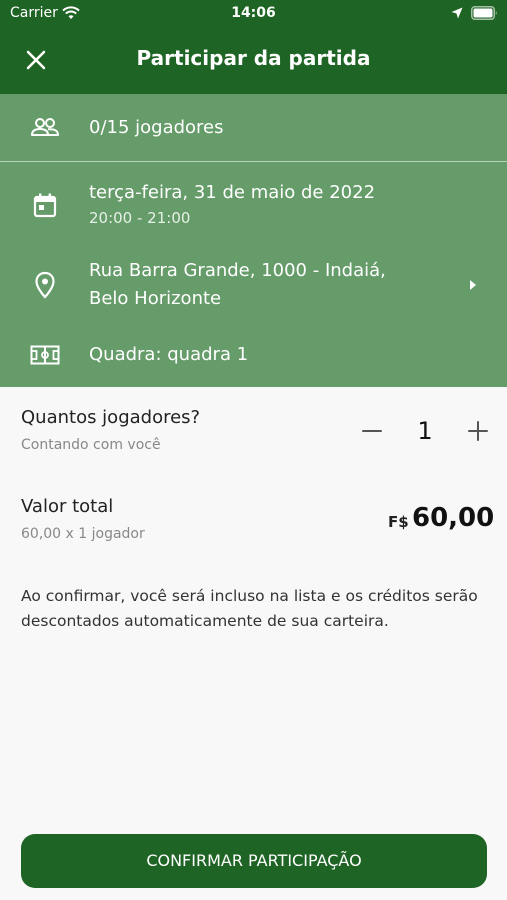 Image resolution: width=507 pixels, height=900 pixels. I want to click on app-header: Carrier 14:06 Participar da partida, so click(253, 47).